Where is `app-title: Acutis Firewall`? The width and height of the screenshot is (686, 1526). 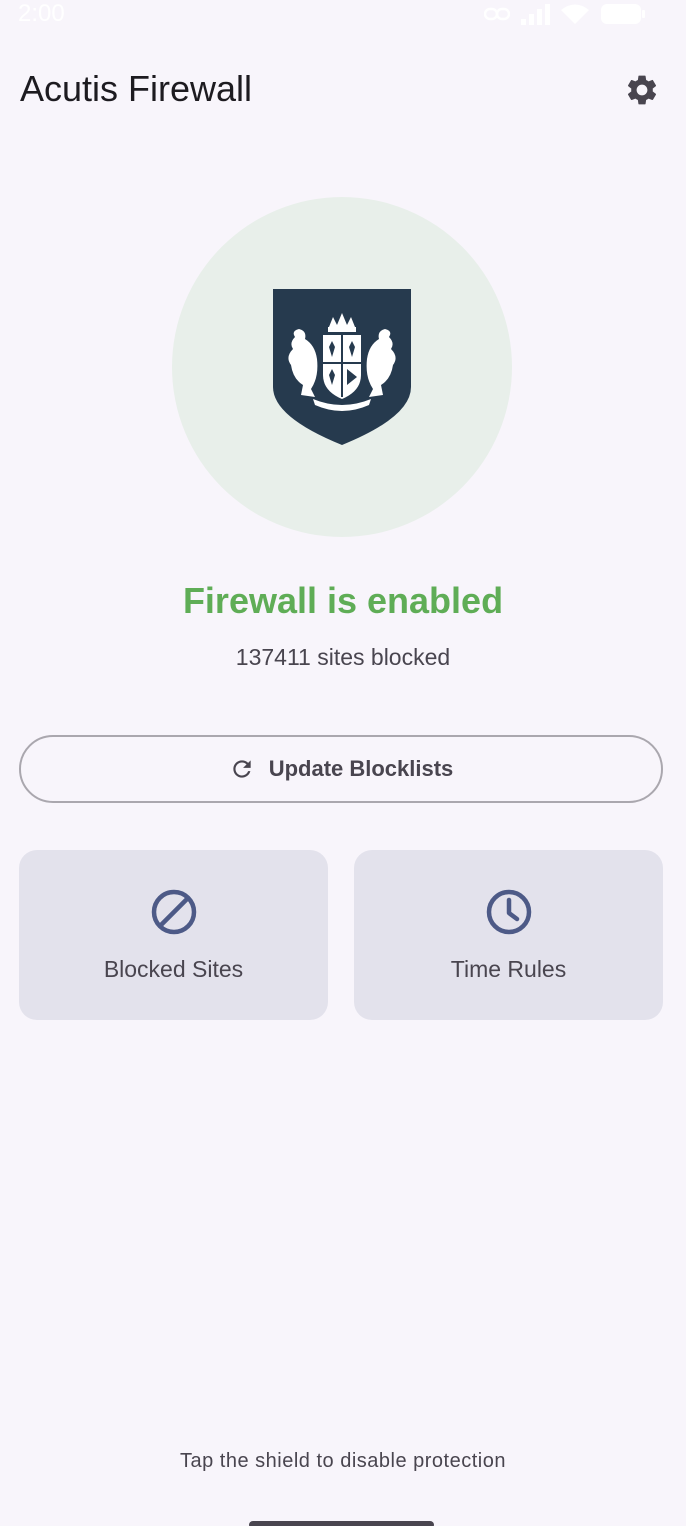
app-title: Acutis Firewall is located at coordinates (136, 88).